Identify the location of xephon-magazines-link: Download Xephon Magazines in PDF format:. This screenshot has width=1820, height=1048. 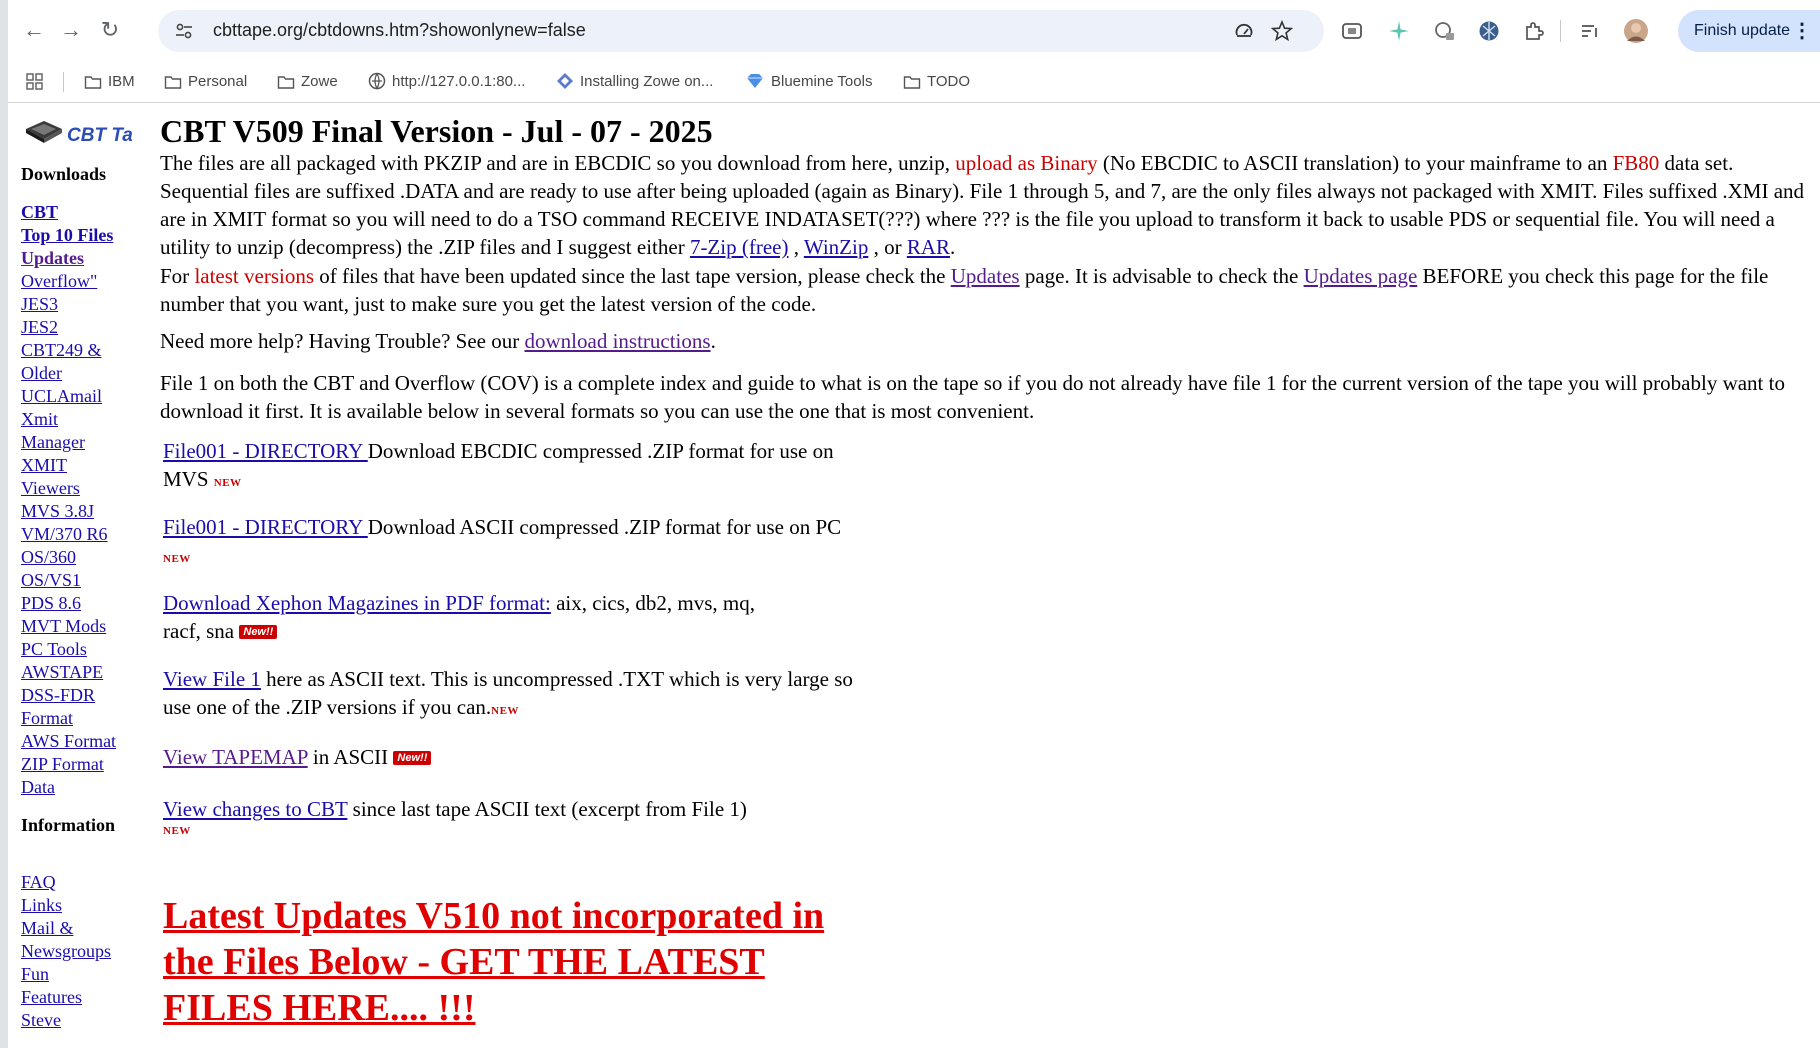
(357, 603).